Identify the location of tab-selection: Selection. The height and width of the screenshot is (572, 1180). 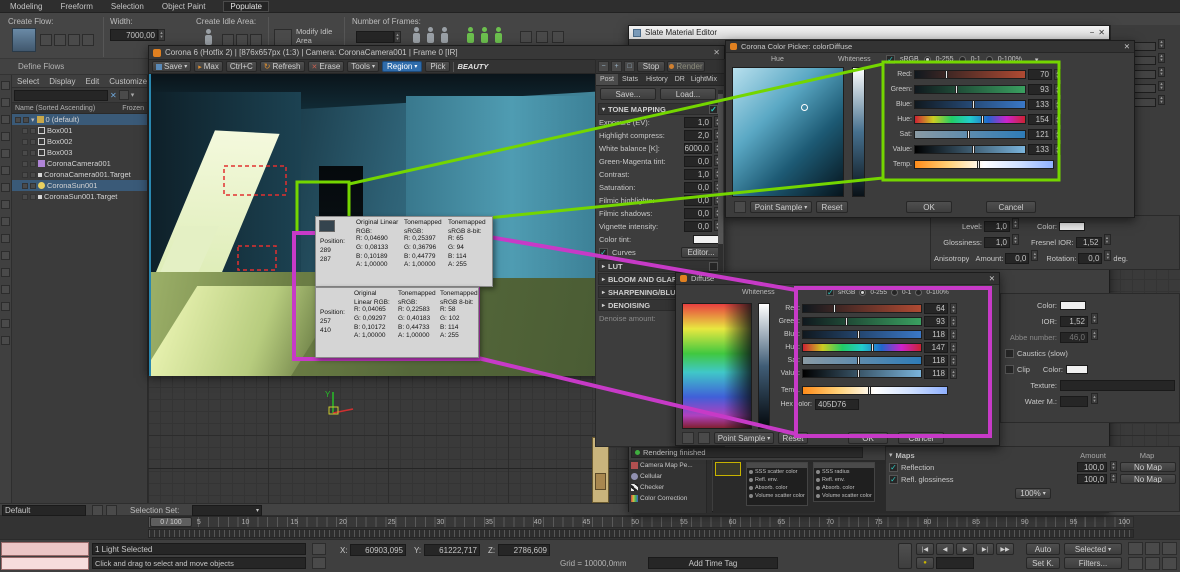
(127, 6).